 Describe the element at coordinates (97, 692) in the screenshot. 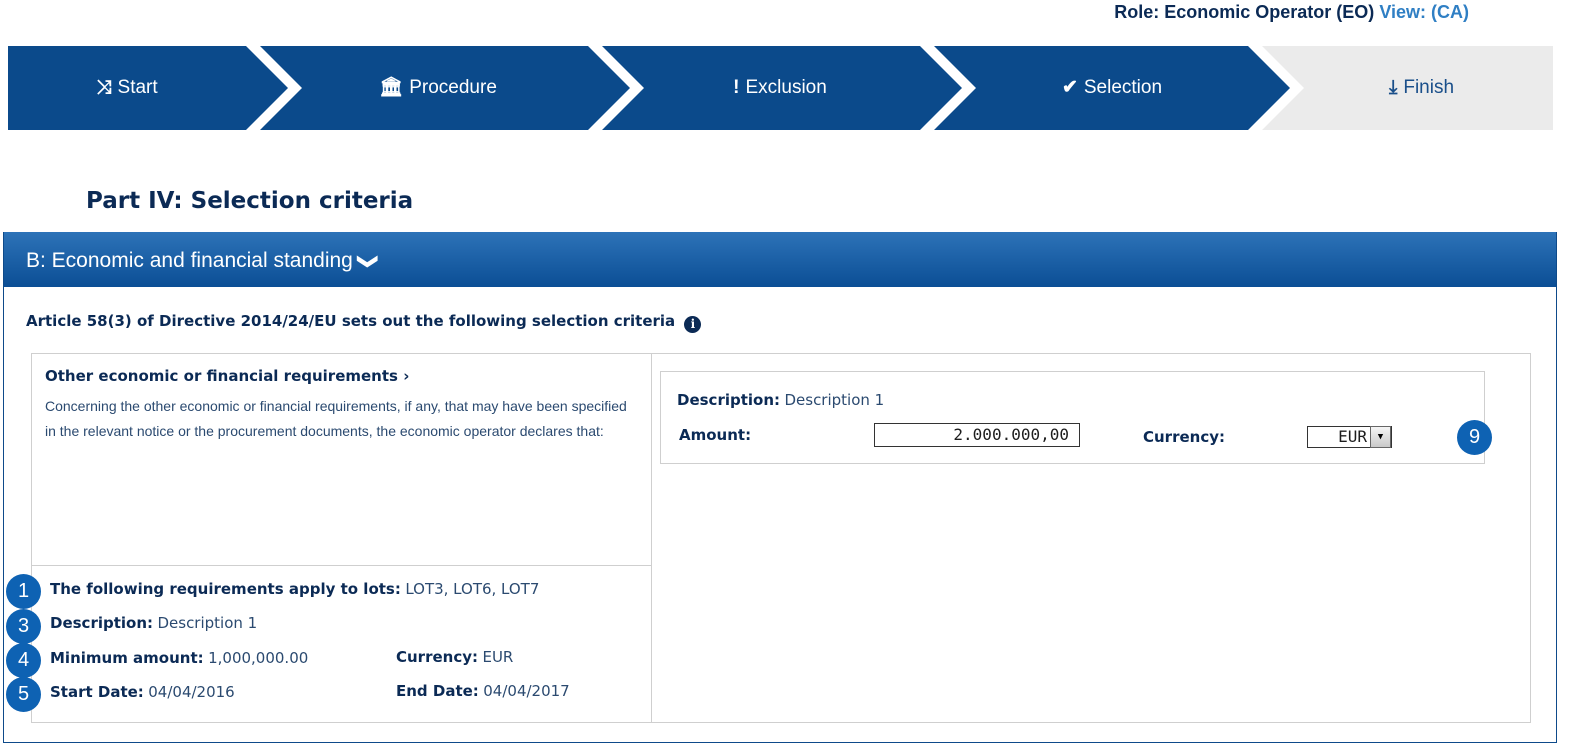

I see `start-date-label: Start Date:` at that location.